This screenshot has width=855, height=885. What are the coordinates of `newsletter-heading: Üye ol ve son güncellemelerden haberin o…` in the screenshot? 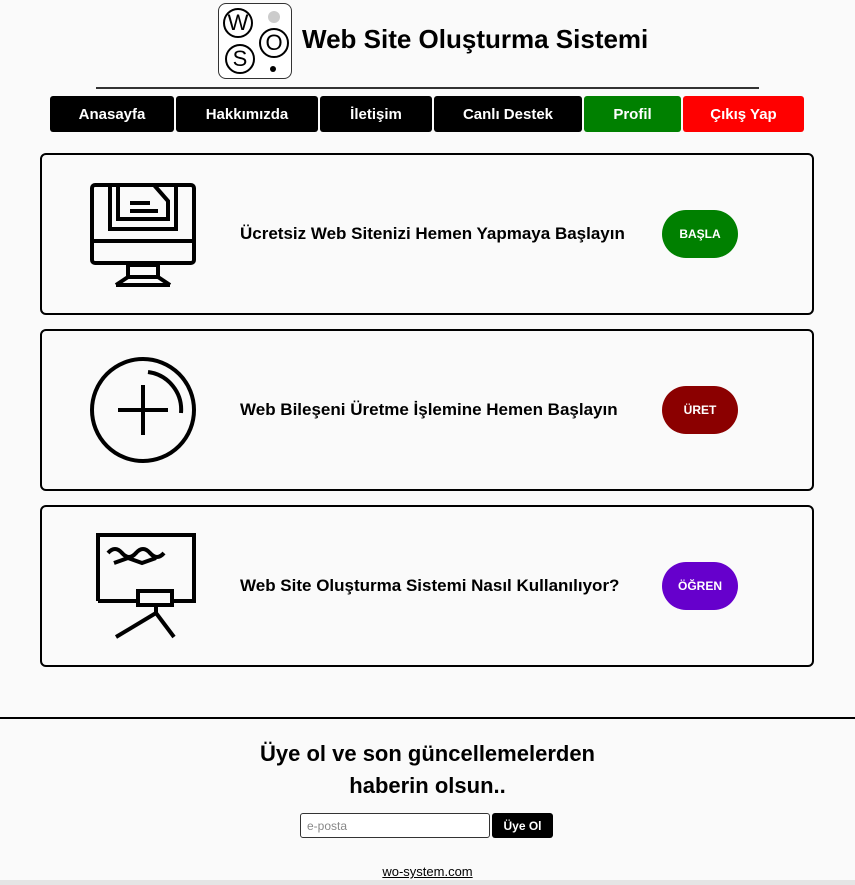 It's located at (427, 770).